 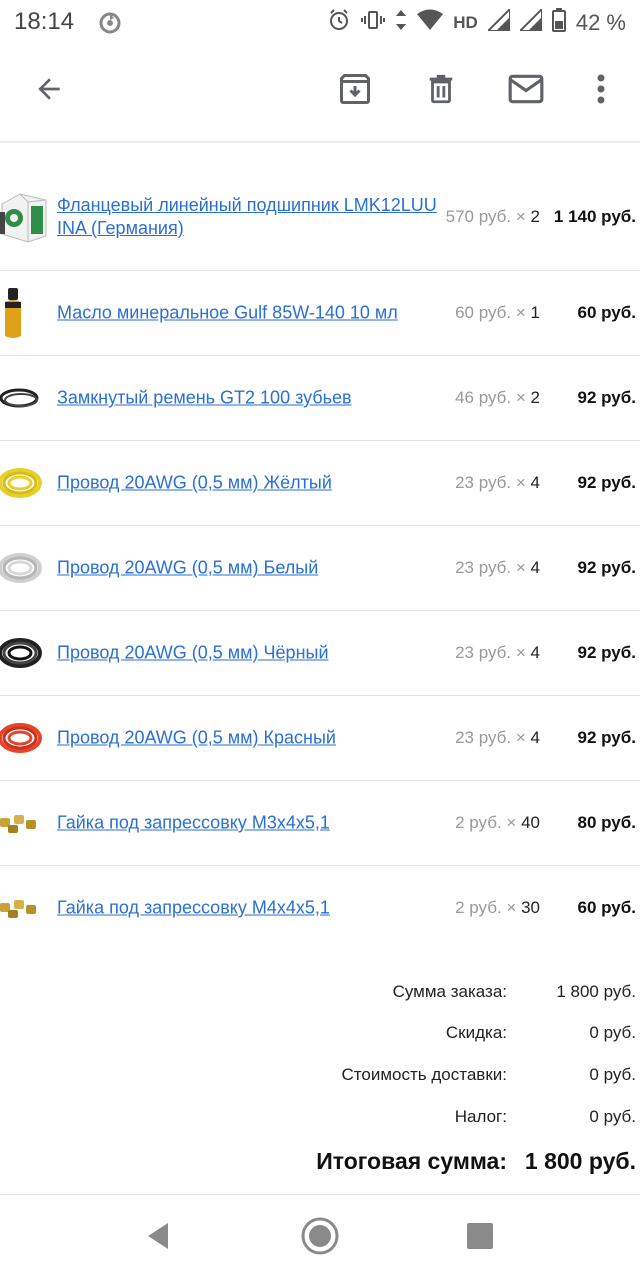 What do you see at coordinates (612, 1032) in the screenshot?
I see `discount-value: 0 руб.` at bounding box center [612, 1032].